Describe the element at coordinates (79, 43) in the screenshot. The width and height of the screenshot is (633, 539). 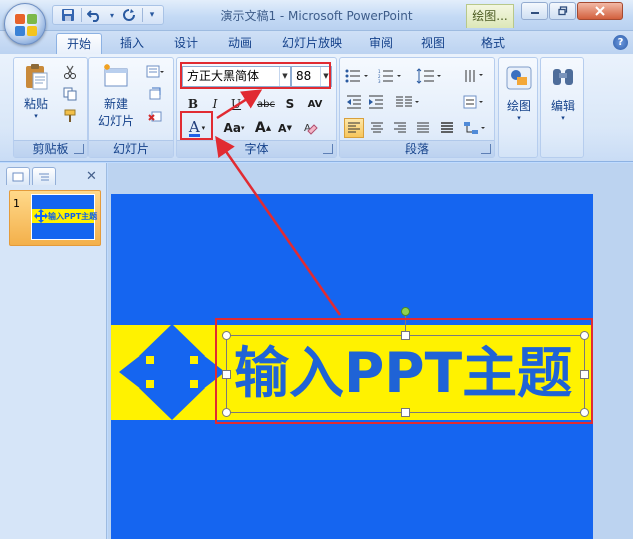
I see `tab-home: 开始` at that location.